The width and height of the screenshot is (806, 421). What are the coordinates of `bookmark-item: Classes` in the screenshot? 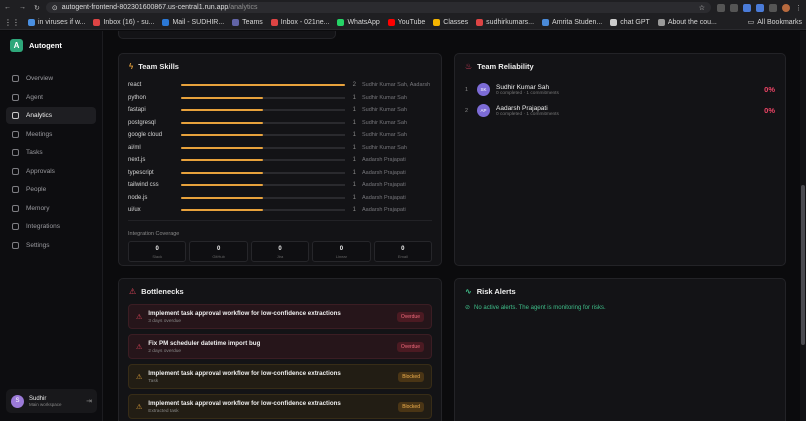 It's located at (450, 22).